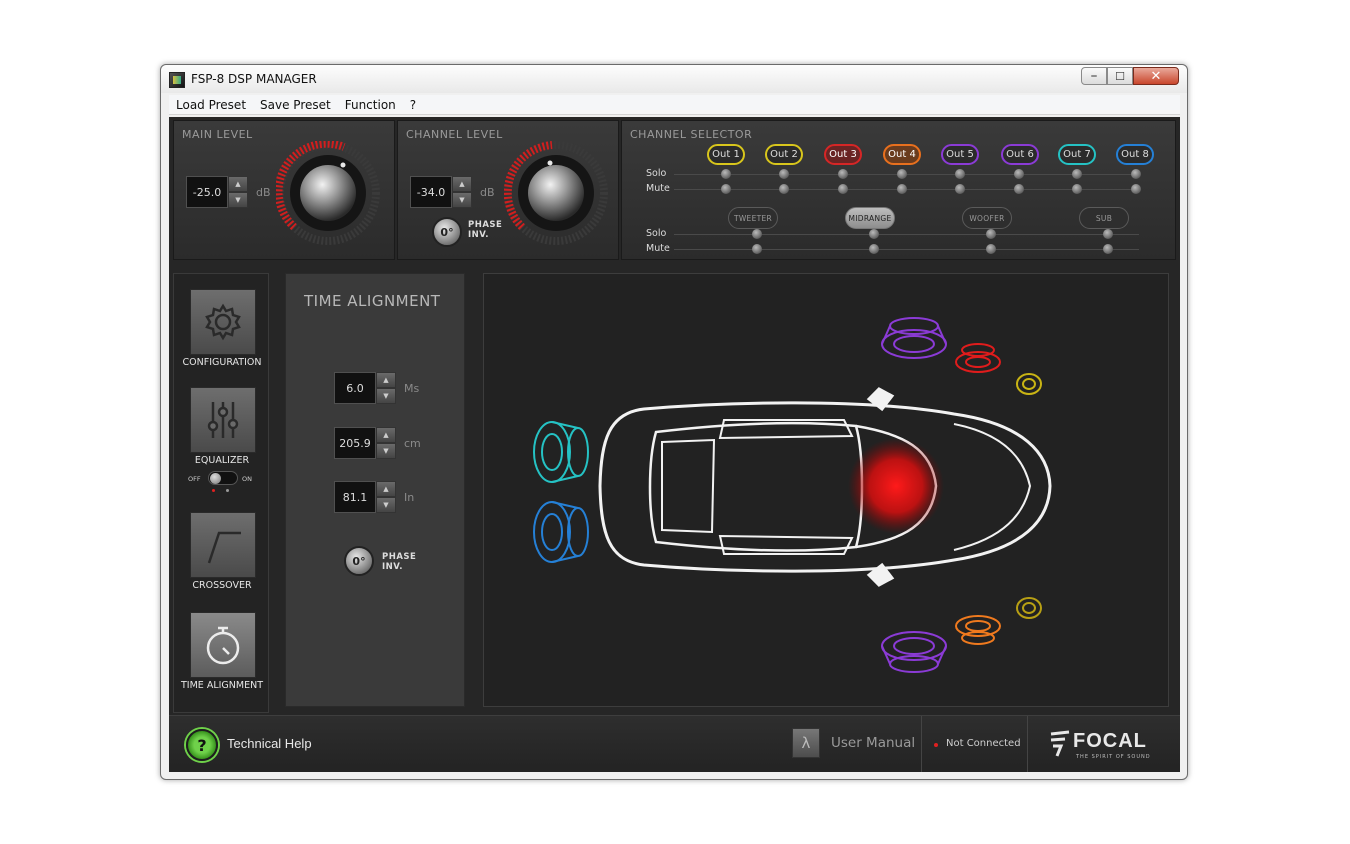  What do you see at coordinates (1077, 174) in the screenshot?
I see `solo-out-7-toggle` at bounding box center [1077, 174].